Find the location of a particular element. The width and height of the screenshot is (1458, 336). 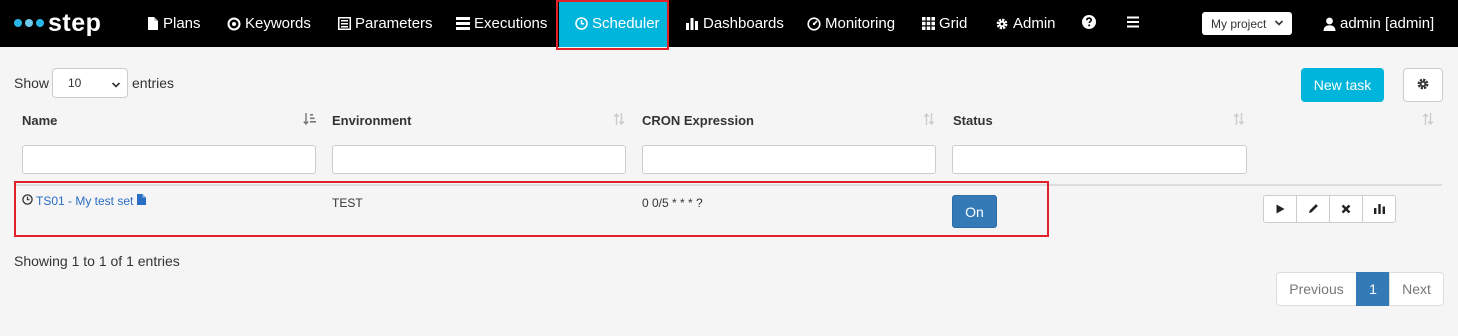

task-row-highlight-outline is located at coordinates (531, 209).